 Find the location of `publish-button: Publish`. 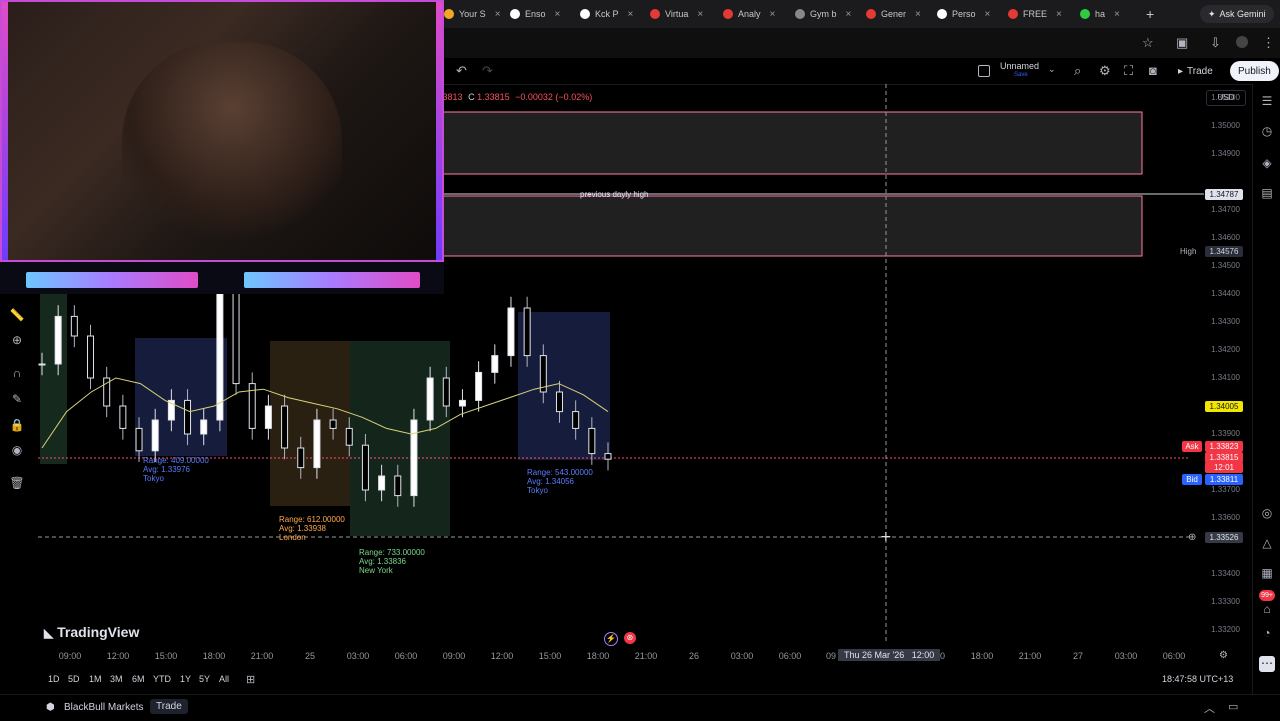

publish-button: Publish is located at coordinates (1254, 71).